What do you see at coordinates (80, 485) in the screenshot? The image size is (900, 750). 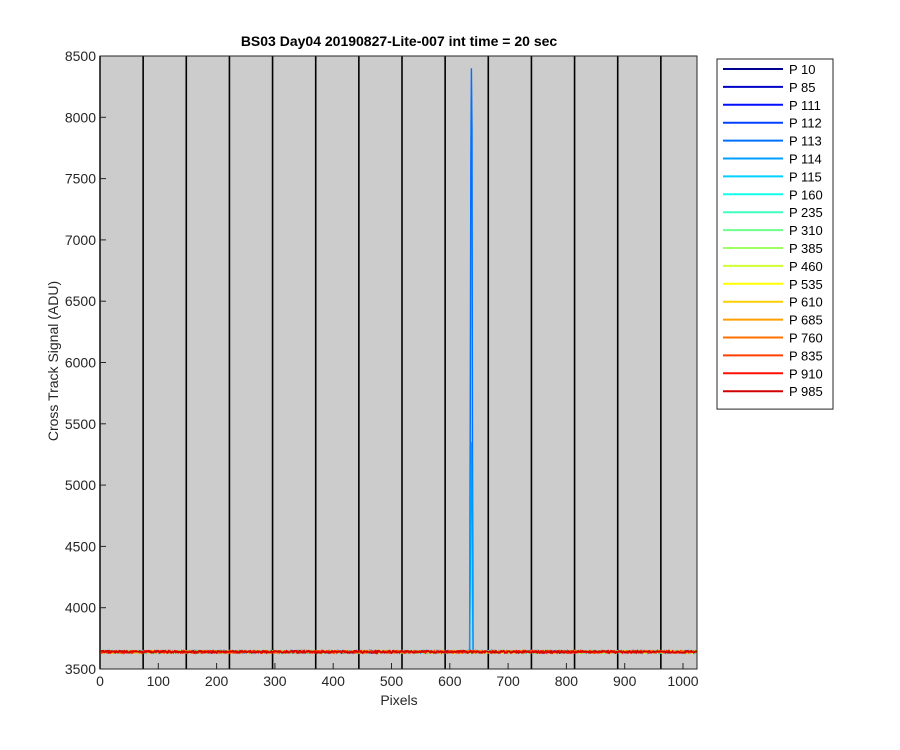 I see `y-tick-label: 5000` at bounding box center [80, 485].